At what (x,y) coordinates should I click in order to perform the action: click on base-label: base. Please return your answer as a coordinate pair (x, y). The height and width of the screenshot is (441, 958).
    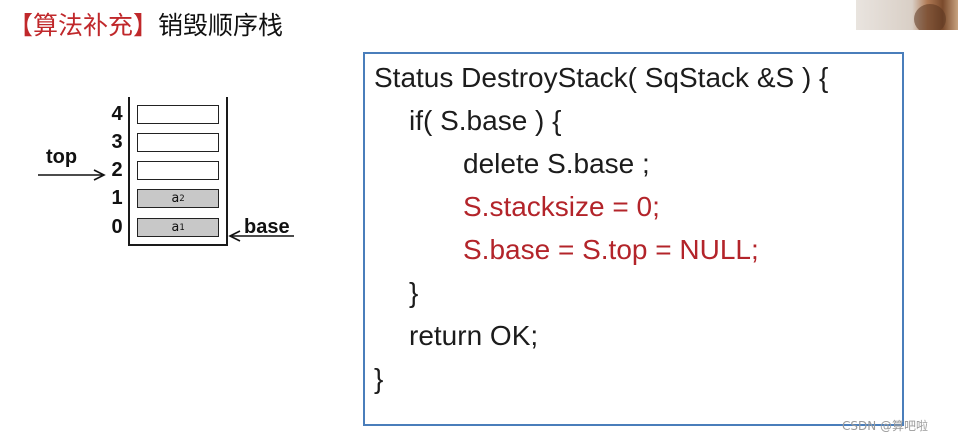
    Looking at the image, I should click on (267, 227).